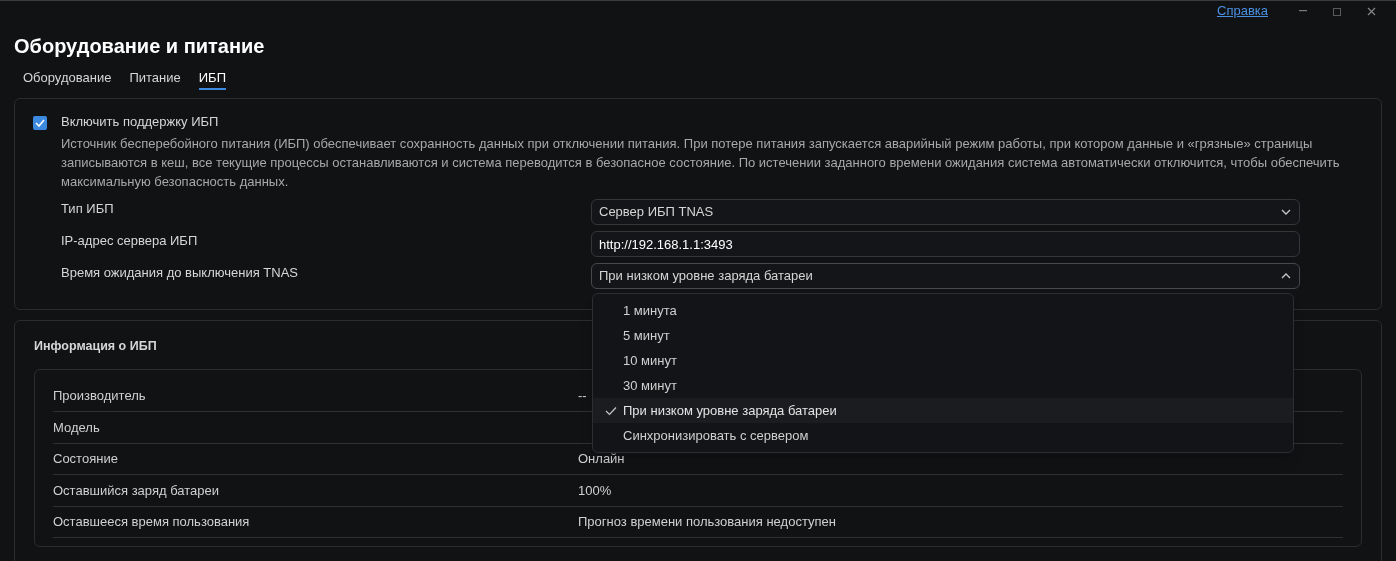 The height and width of the screenshot is (561, 1396). What do you see at coordinates (945, 276) in the screenshot?
I see `dropdown-select: При низком уровне заряда батареи` at bounding box center [945, 276].